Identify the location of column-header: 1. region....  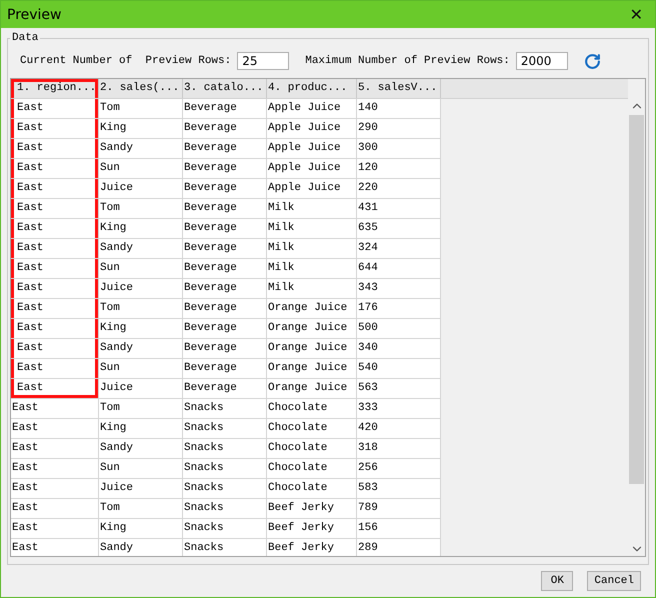
(55, 88).